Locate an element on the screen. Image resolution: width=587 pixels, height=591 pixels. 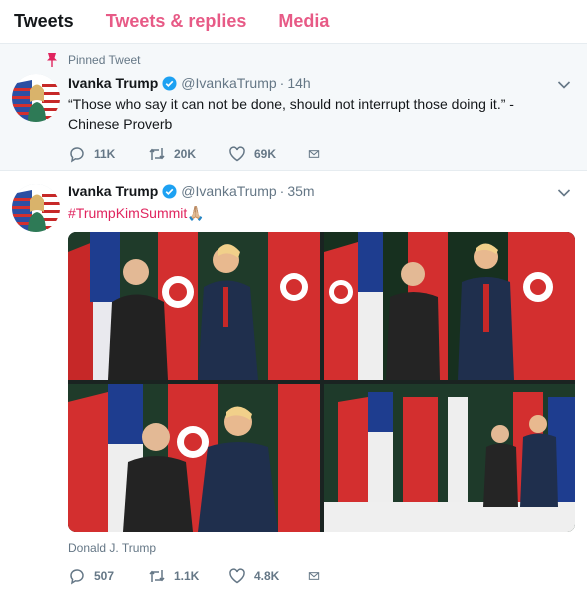
tweet-header: Ivanka Trump @IvankaTrump · 35m is located at coordinates (191, 191).